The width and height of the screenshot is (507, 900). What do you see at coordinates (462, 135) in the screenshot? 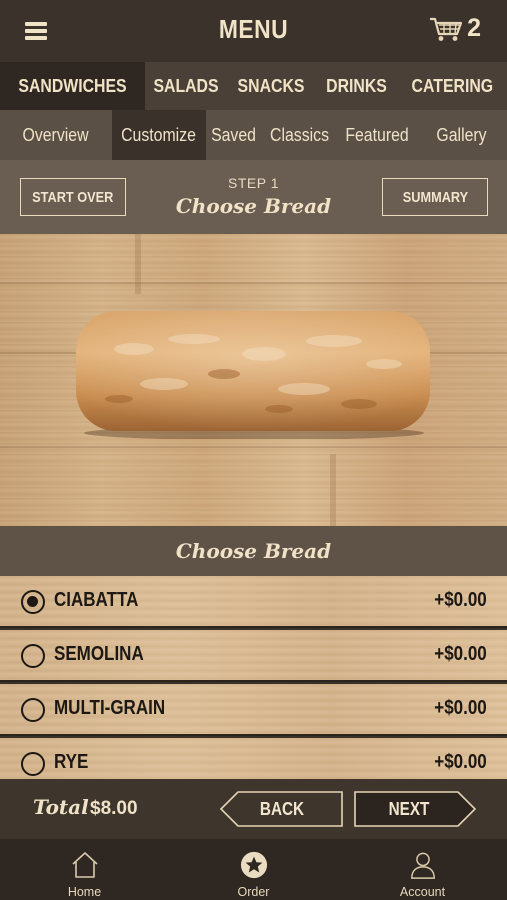
I see `subtab-gallery: Gallery` at bounding box center [462, 135].